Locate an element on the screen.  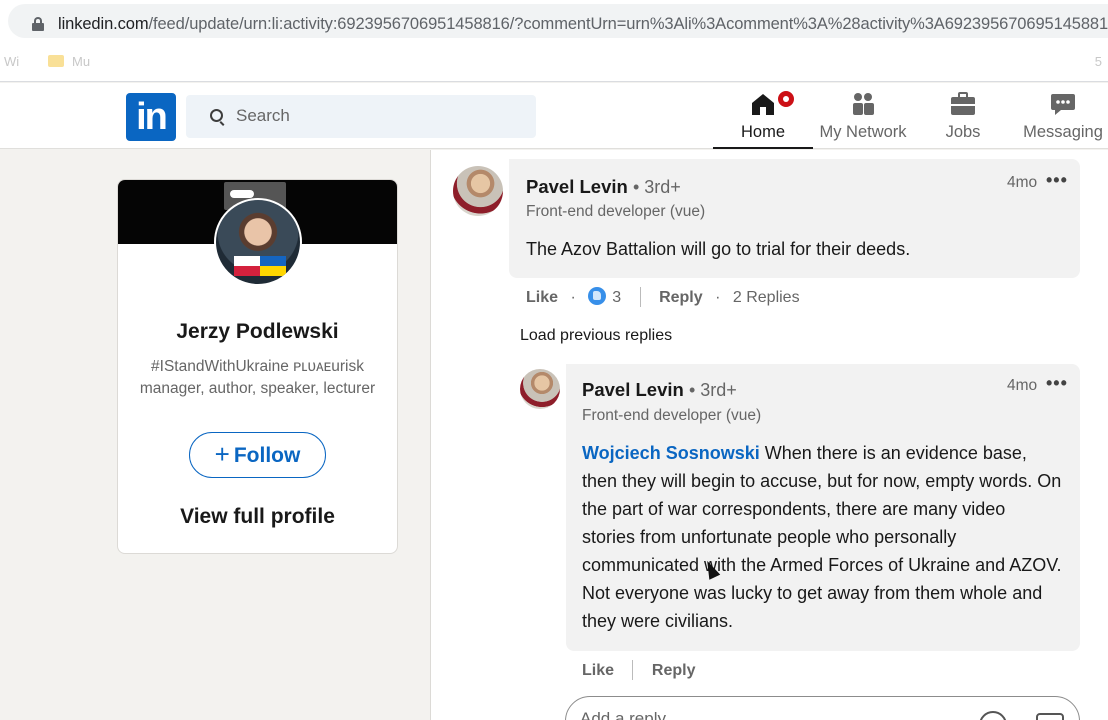
poland-flag is located at coordinates (247, 266).